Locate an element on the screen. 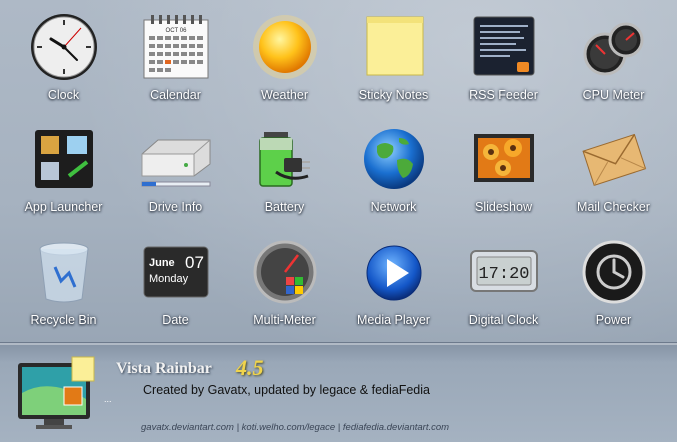  gadget-label: Digital Clock is located at coordinates (503, 320).